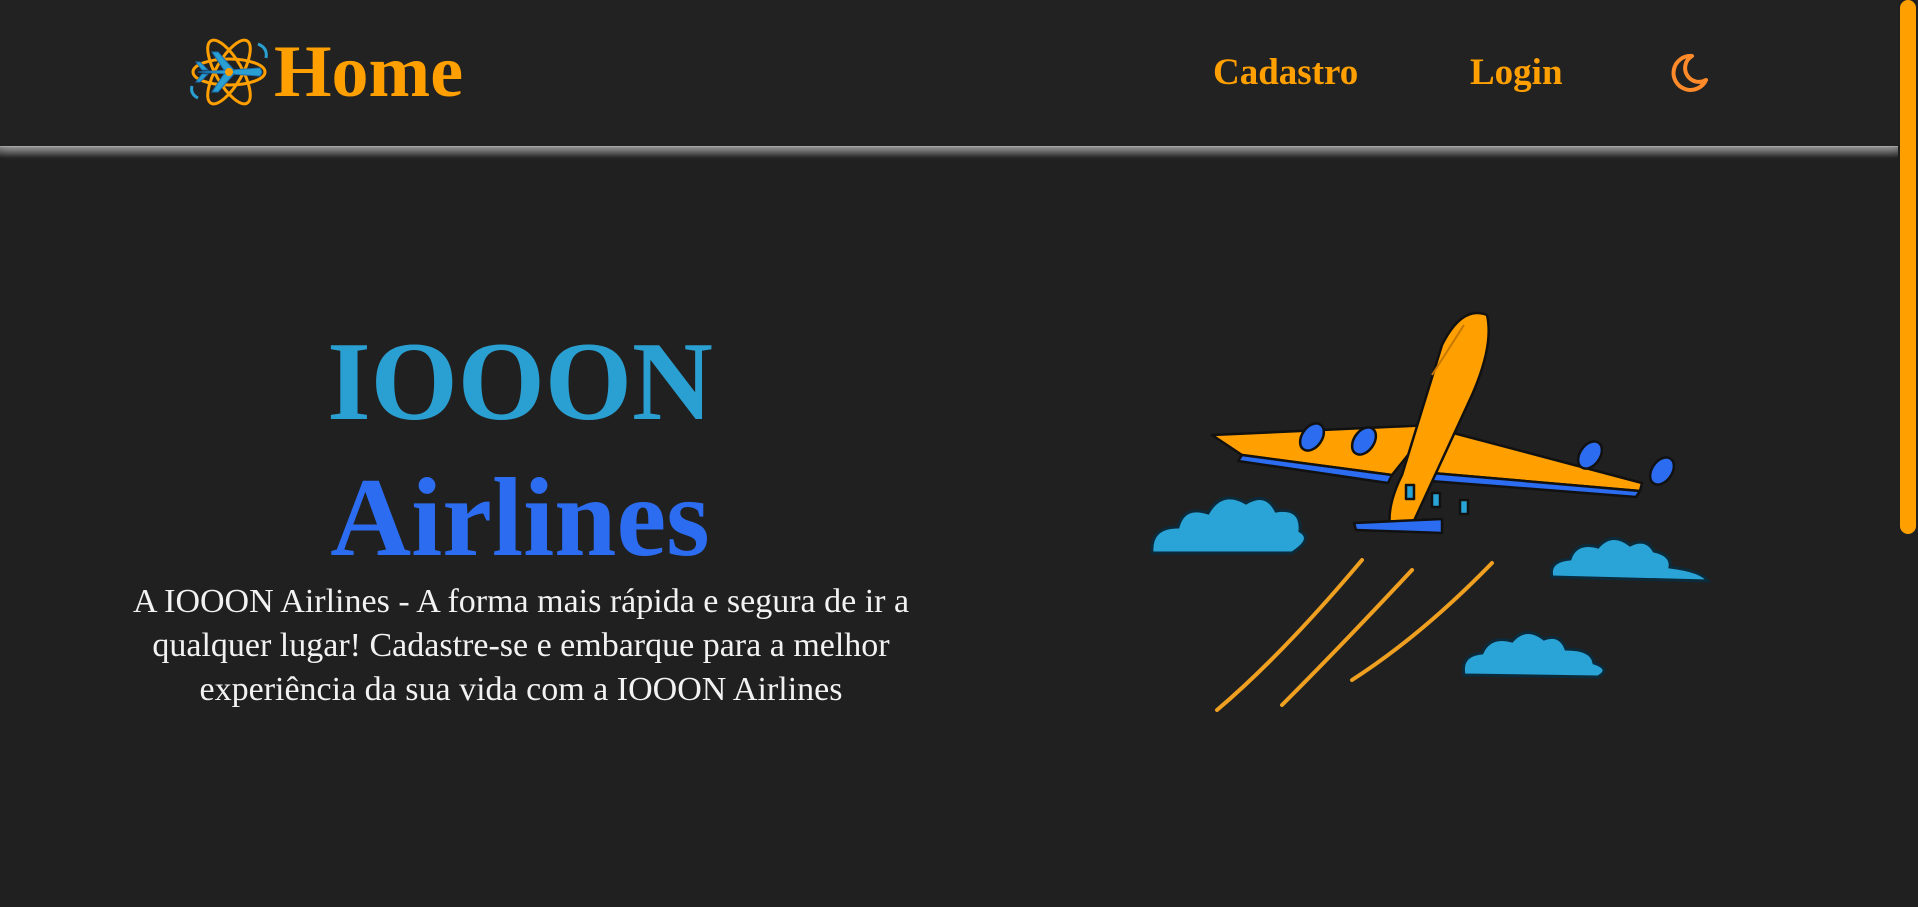 This screenshot has width=1918, height=907. I want to click on hero-title-line2: Airlines, so click(520, 518).